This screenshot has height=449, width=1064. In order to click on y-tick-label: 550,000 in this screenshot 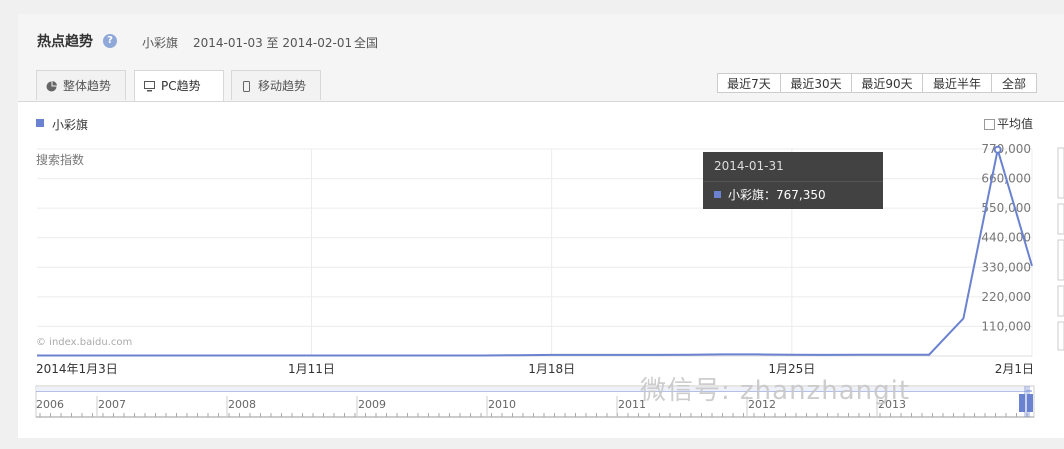, I will do `click(1006, 208)`.